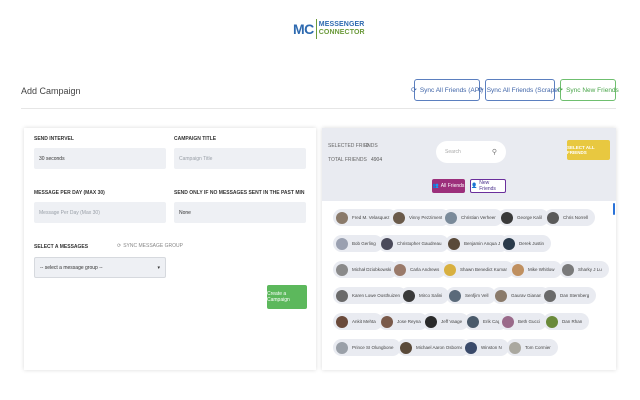  I want to click on friend-chip: Sharky J Lu, so click(584, 269).